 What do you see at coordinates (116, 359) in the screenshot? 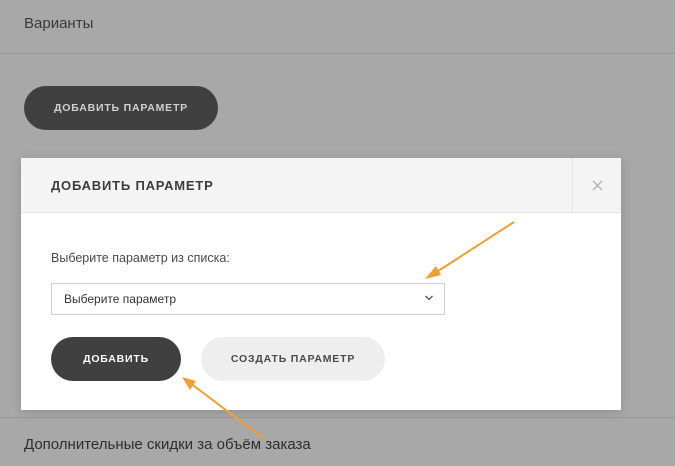
I see `add-button: ДОБАВИТЬ` at bounding box center [116, 359].